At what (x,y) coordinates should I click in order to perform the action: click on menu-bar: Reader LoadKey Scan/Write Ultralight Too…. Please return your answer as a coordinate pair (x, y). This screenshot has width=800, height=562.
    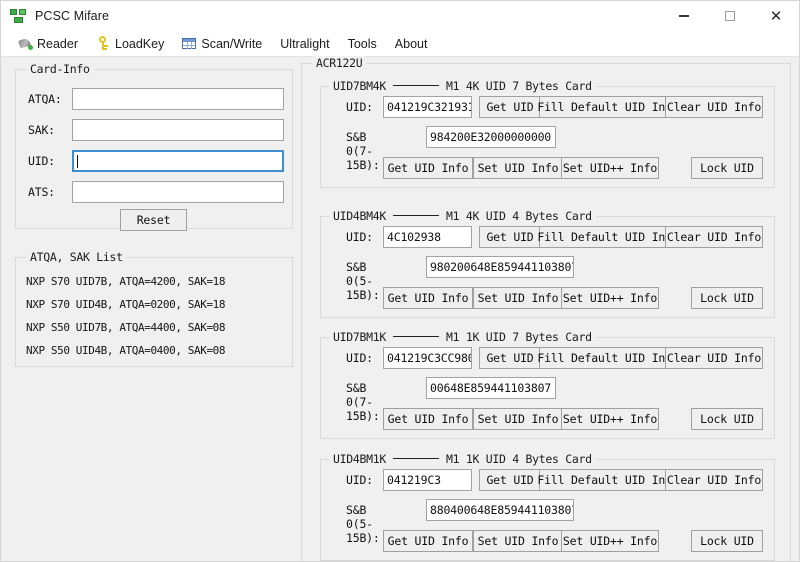
    Looking at the image, I should click on (400, 44).